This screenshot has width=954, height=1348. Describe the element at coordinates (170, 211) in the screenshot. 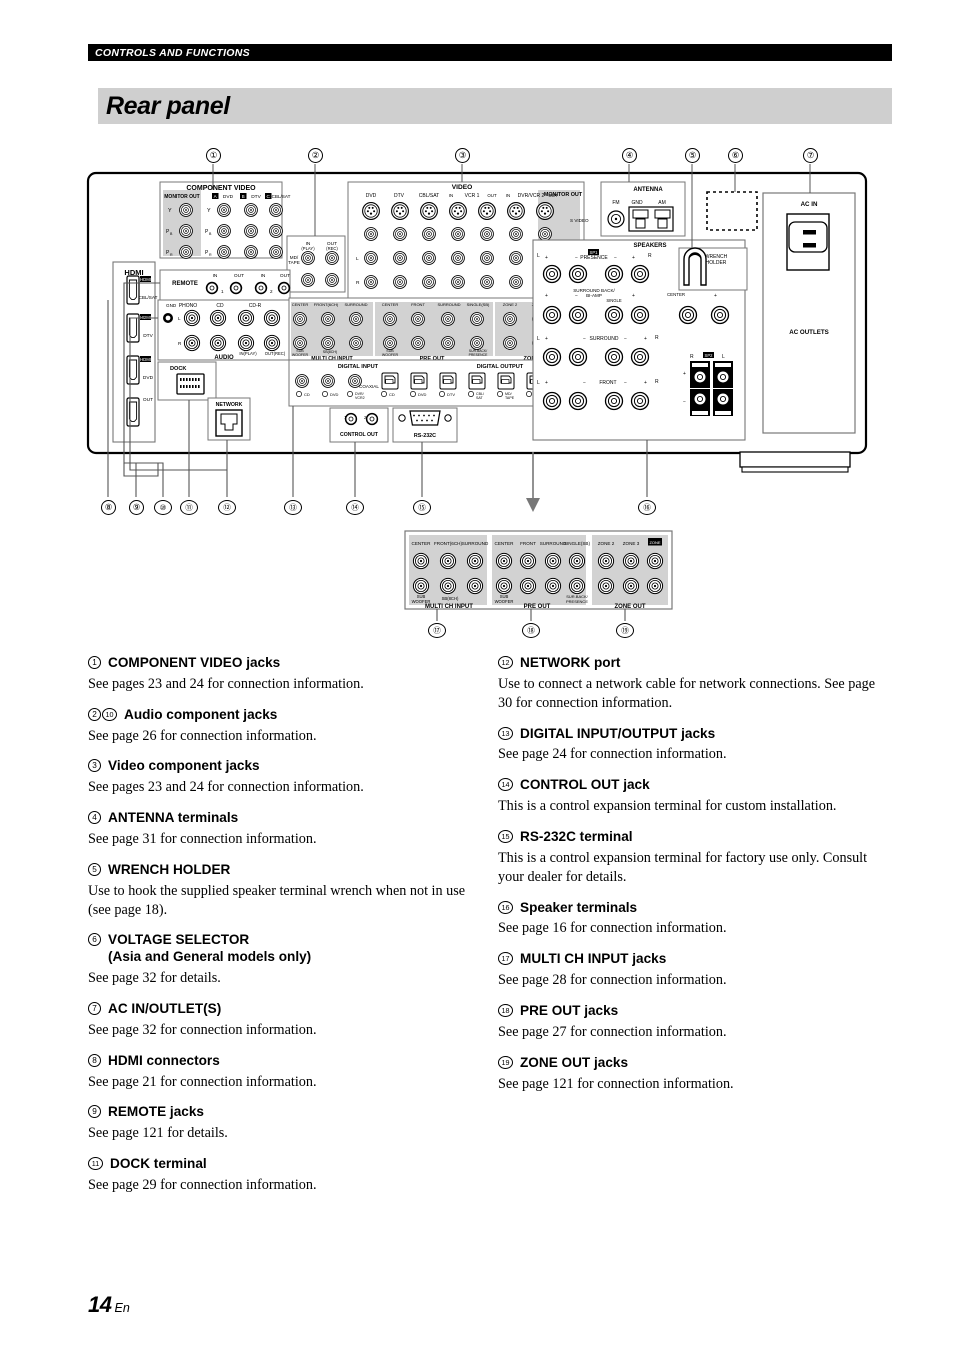

I see `svg-text: Y` at that location.